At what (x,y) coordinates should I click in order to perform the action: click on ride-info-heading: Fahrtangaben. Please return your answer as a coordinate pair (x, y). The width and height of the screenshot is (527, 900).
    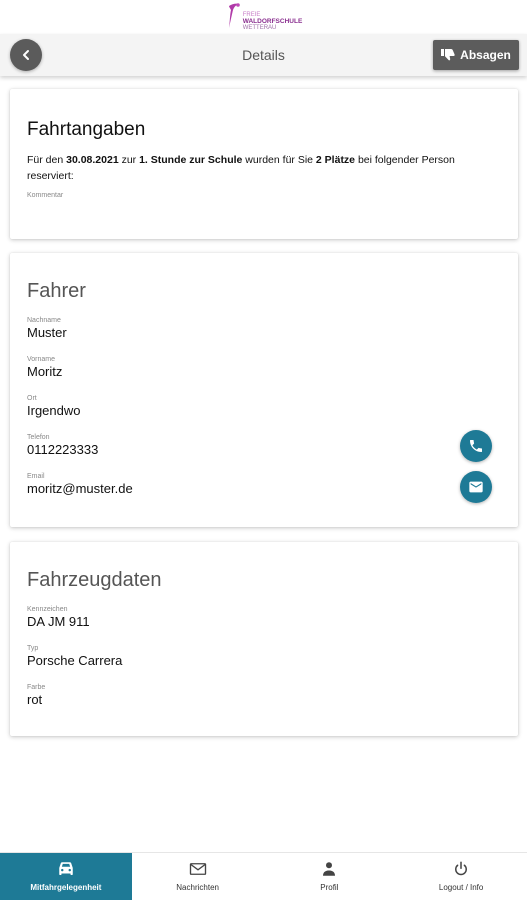
    Looking at the image, I should click on (86, 129).